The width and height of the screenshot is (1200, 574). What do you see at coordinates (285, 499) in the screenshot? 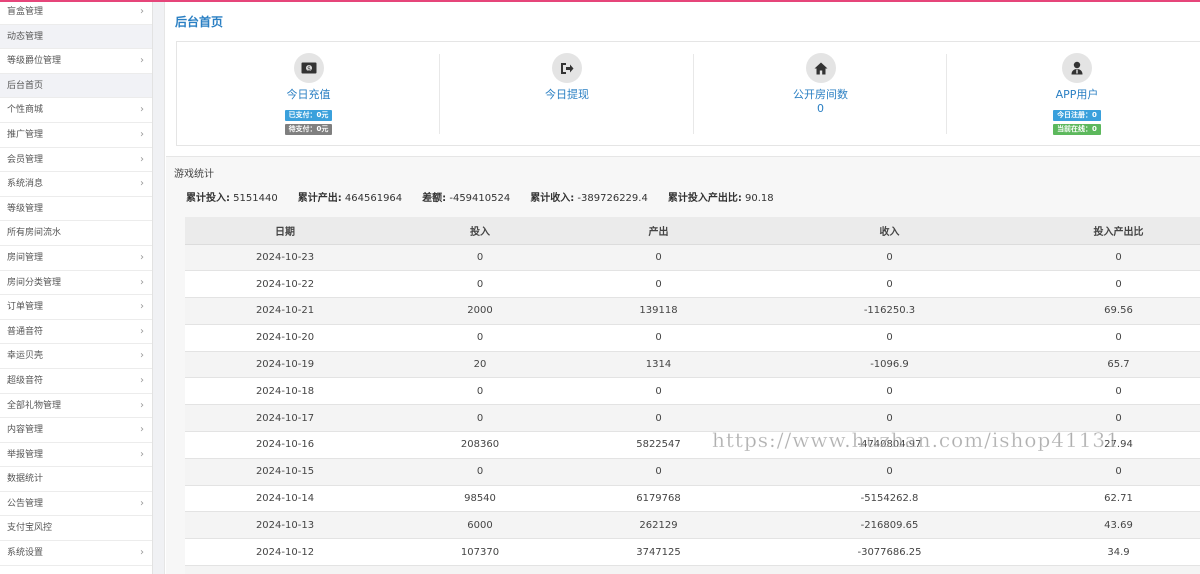
I see `table-cell: 2024-10-14` at bounding box center [285, 499].